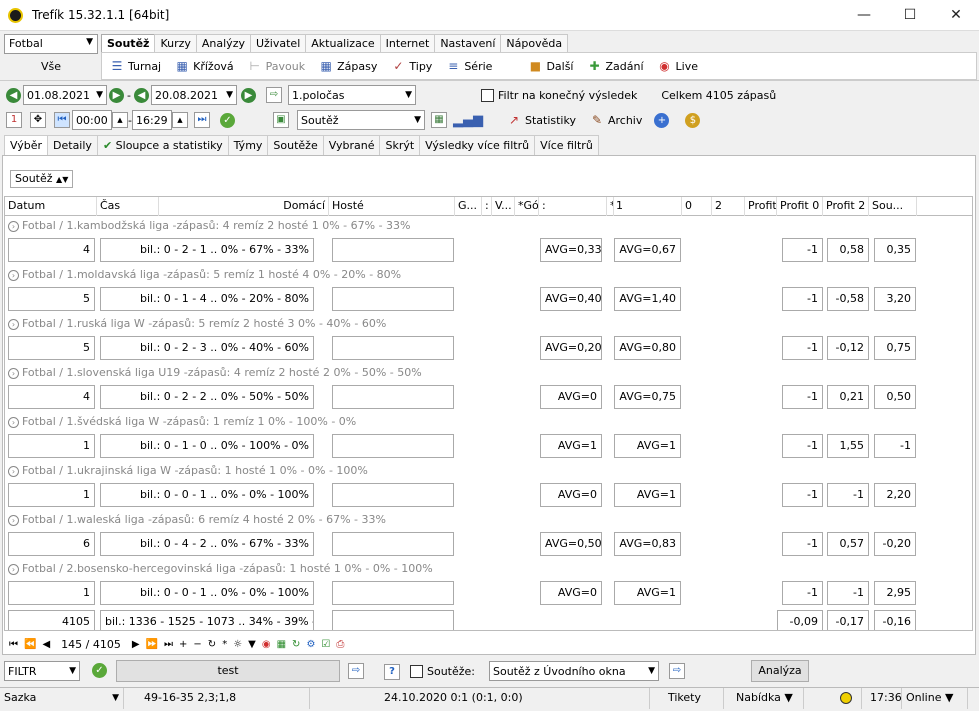  What do you see at coordinates (204, 66) in the screenshot?
I see `krizova-button: ▦ Křížová` at bounding box center [204, 66].